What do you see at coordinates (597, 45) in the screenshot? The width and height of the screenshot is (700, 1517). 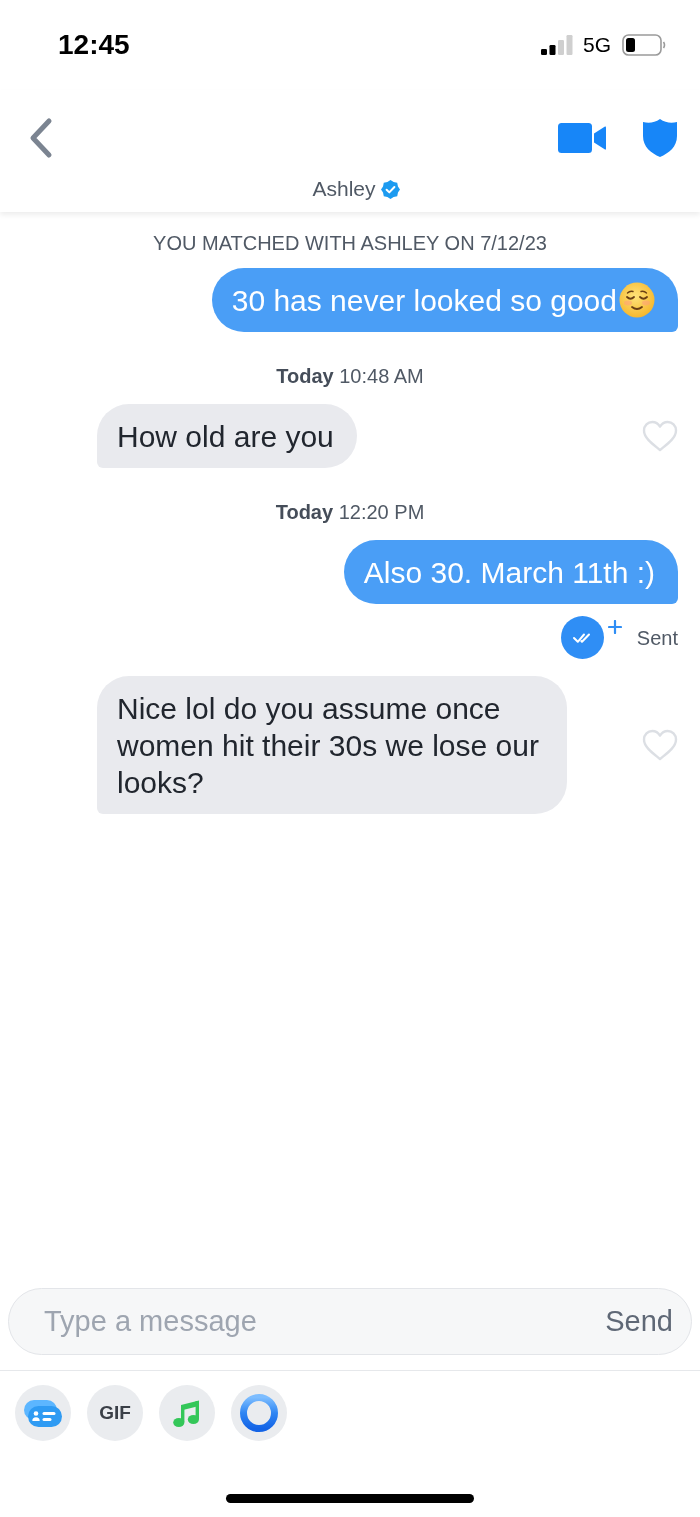 I see `network-label: 5G` at bounding box center [597, 45].